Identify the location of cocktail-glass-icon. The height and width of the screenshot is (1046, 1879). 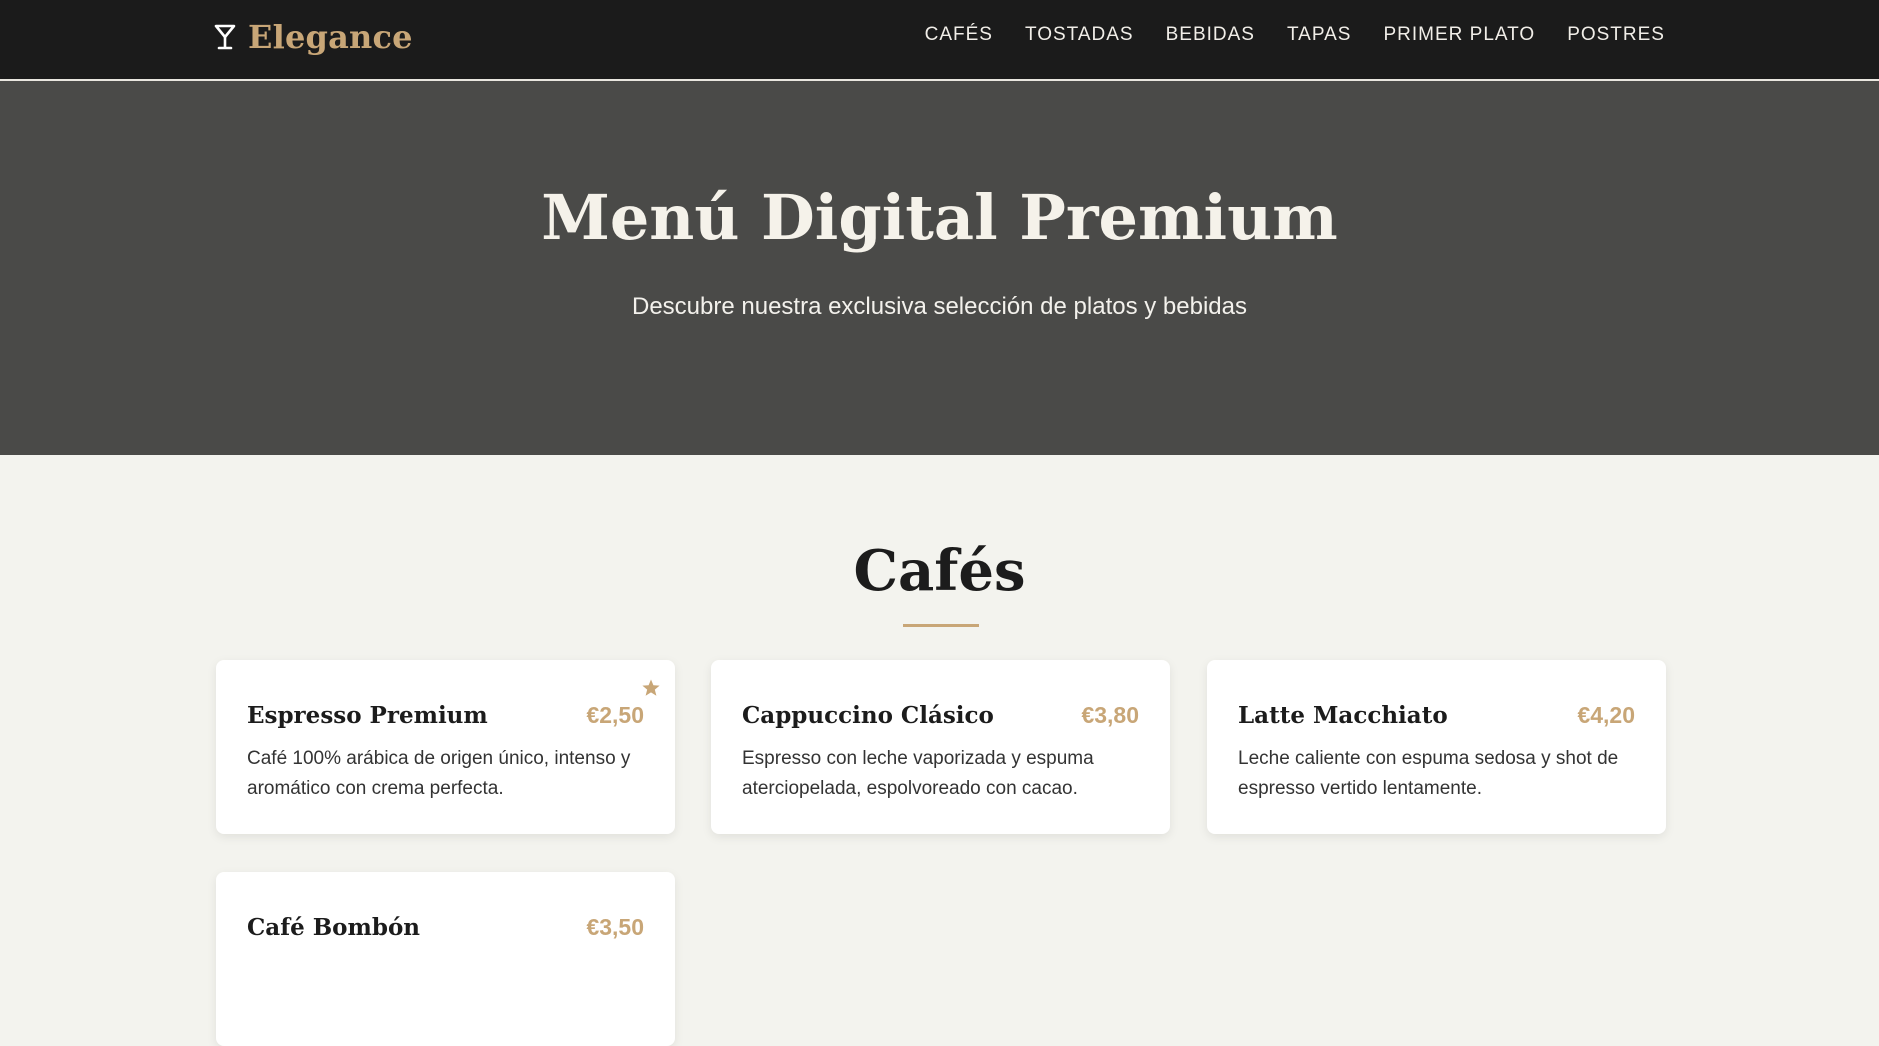
(225, 37).